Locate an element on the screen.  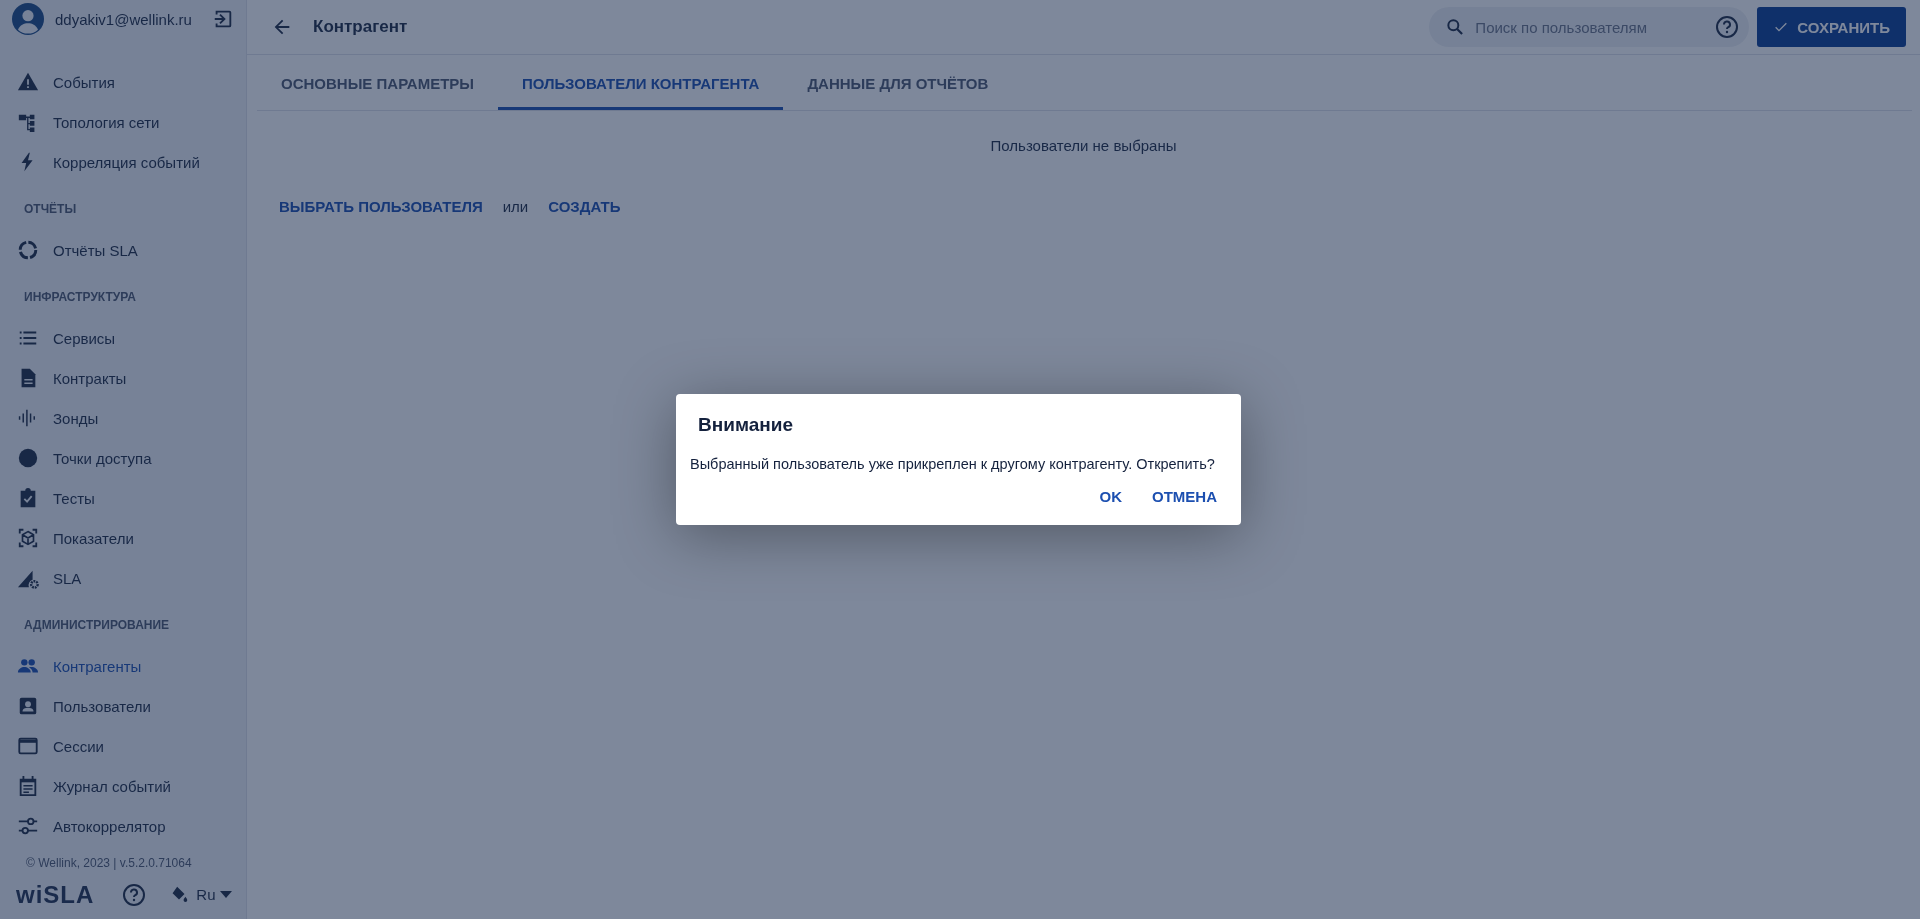
caret-icon is located at coordinates (225, 895).